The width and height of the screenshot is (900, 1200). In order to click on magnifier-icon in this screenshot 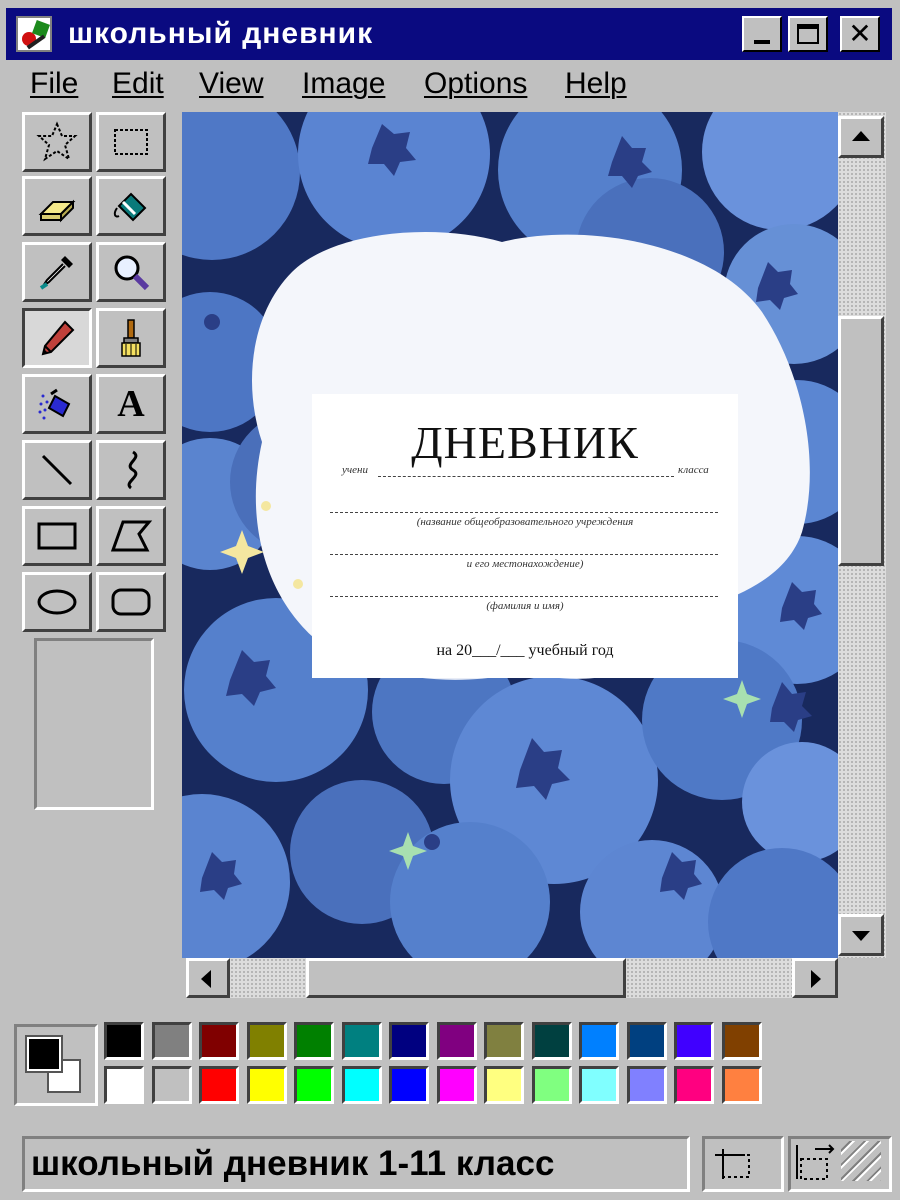, I will do `click(132, 273)`.